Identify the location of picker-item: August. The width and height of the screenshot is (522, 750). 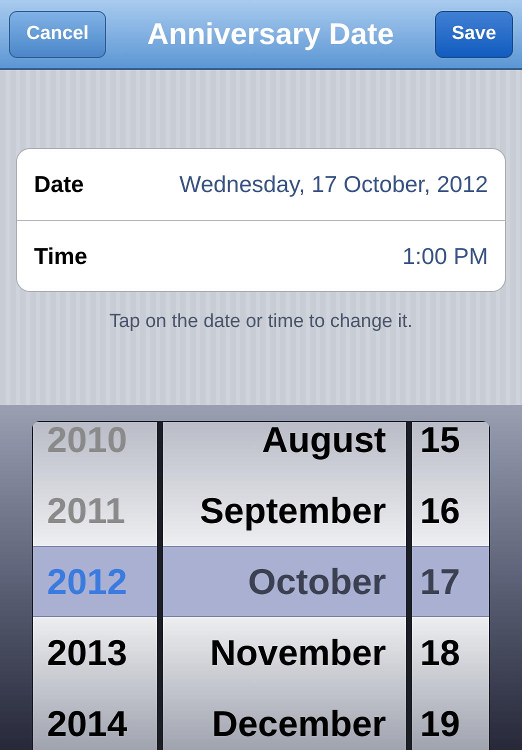
(284, 448).